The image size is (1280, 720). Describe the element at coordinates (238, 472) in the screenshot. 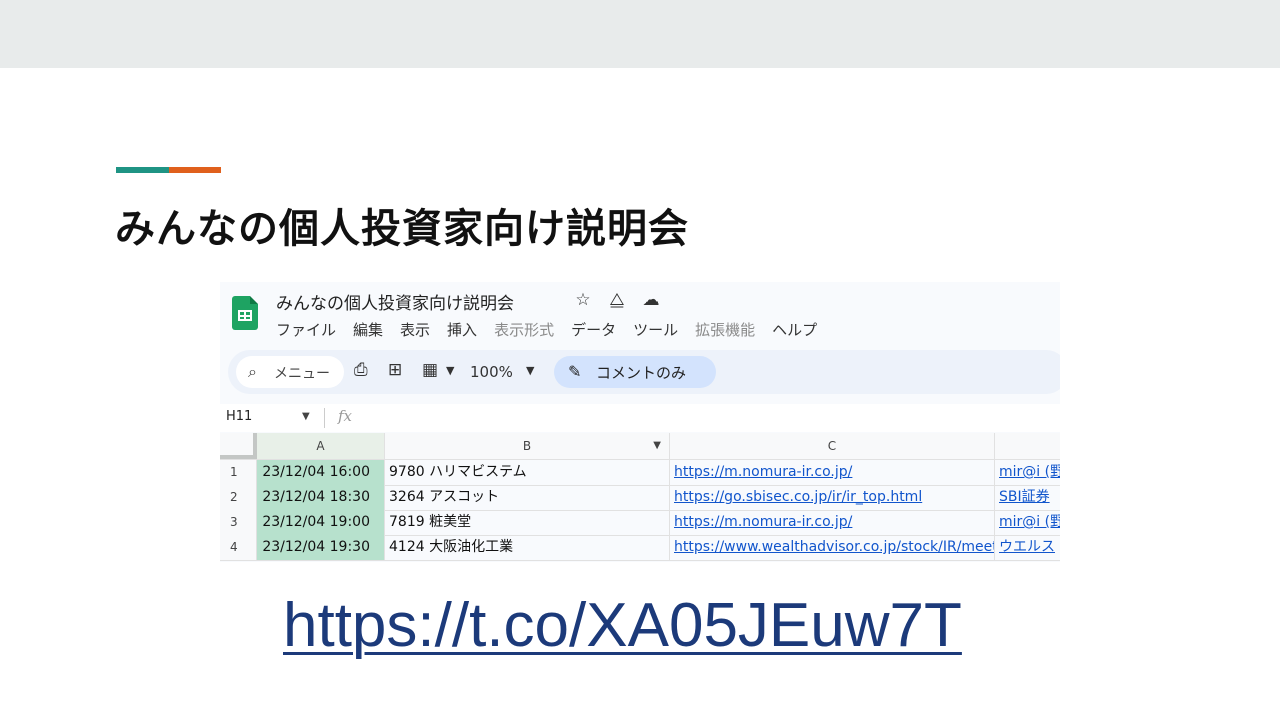

I see `row-header: 1` at that location.